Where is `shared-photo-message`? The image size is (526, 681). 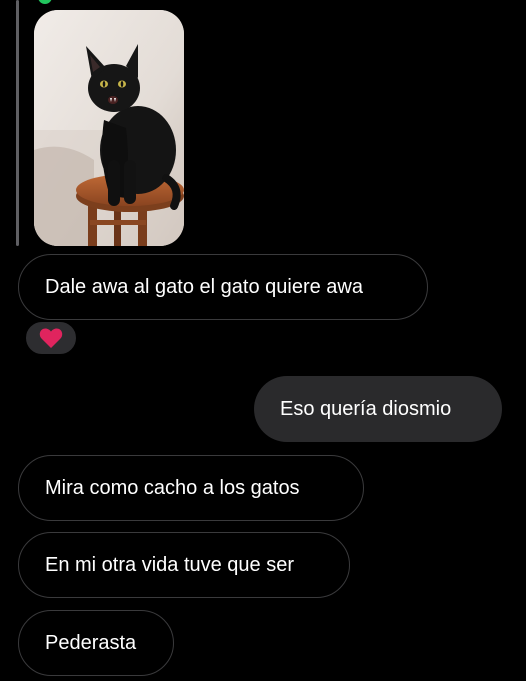 shared-photo-message is located at coordinates (109, 128).